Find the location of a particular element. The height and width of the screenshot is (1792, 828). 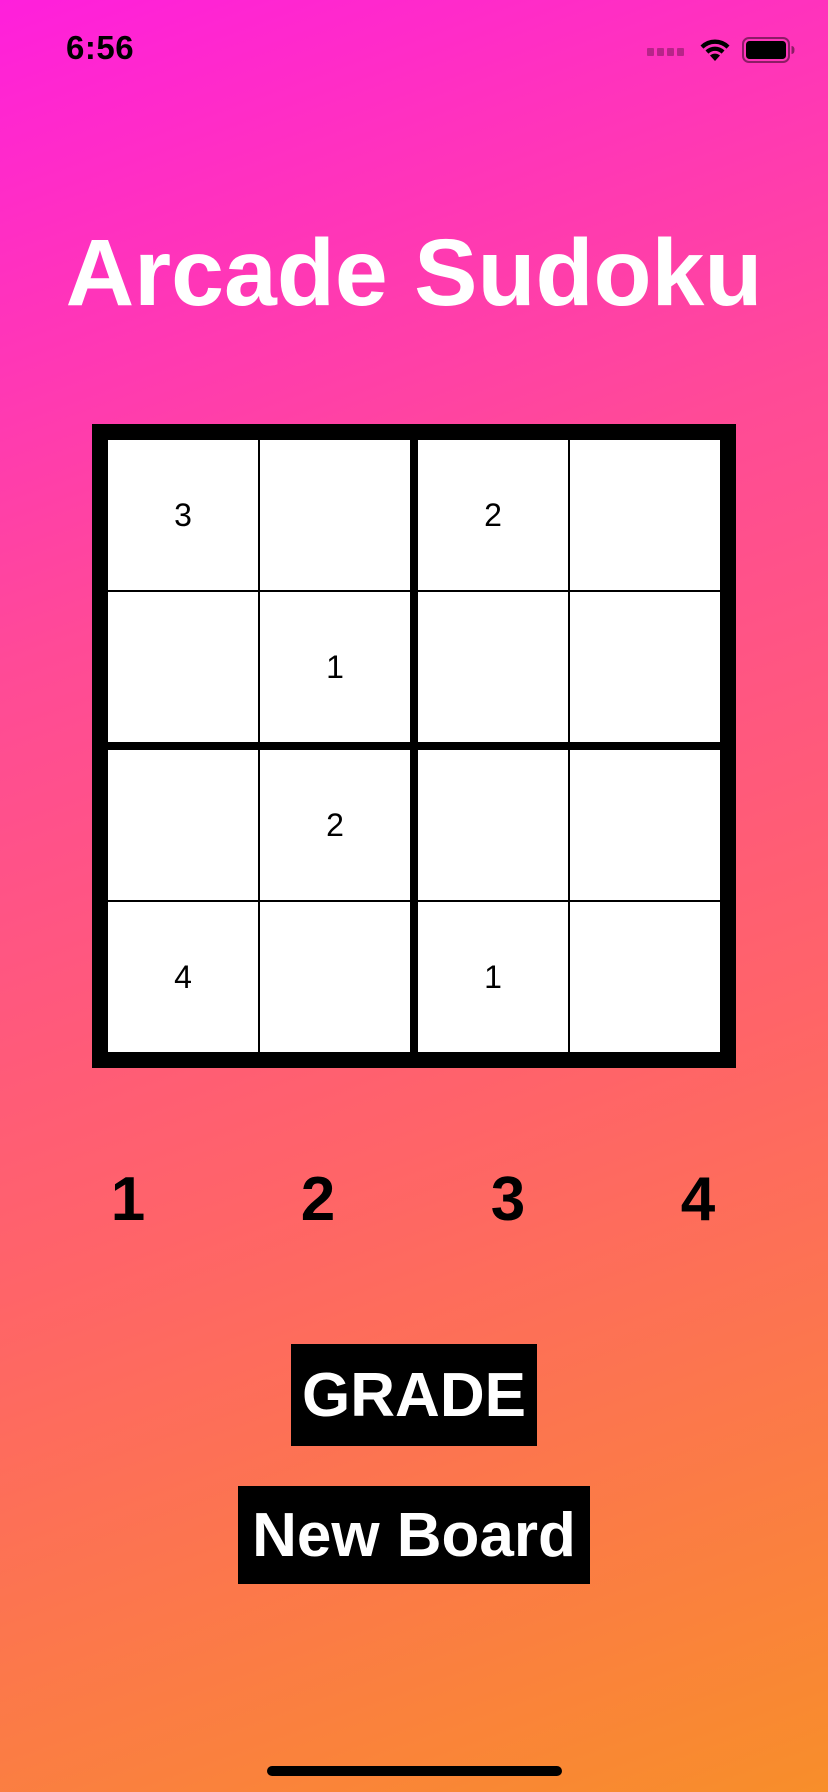

board-cell-r4-c2 is located at coordinates (335, 977).